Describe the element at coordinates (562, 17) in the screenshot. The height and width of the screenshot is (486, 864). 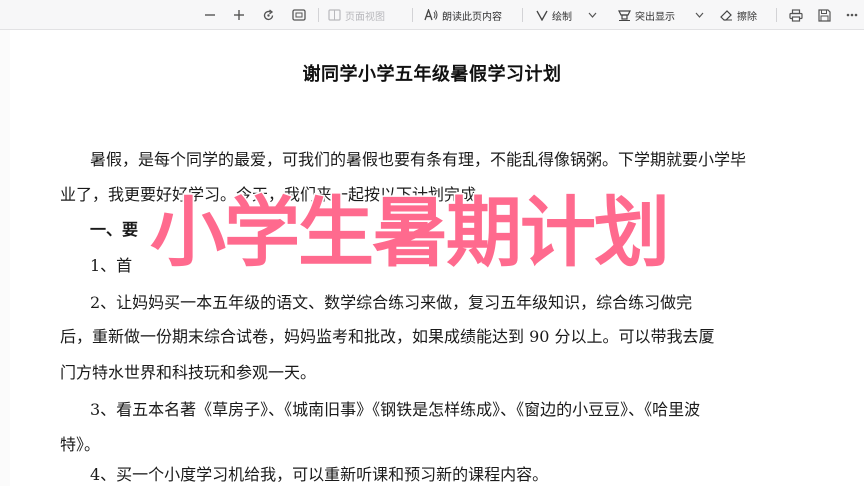
I see `draw-label: 绘制` at that location.